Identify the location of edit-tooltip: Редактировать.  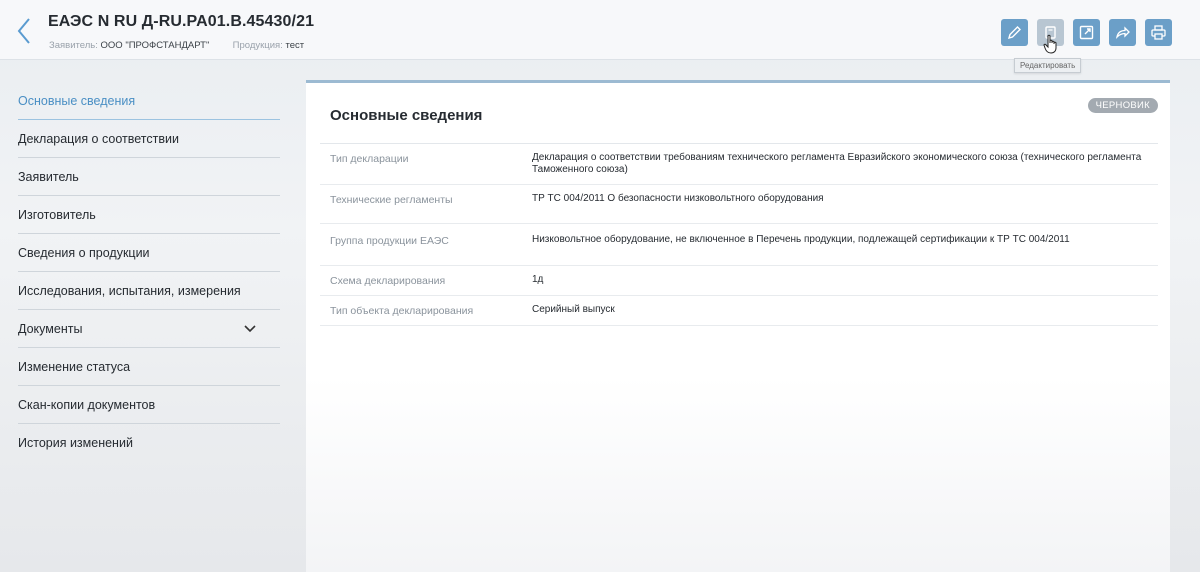
(1048, 65).